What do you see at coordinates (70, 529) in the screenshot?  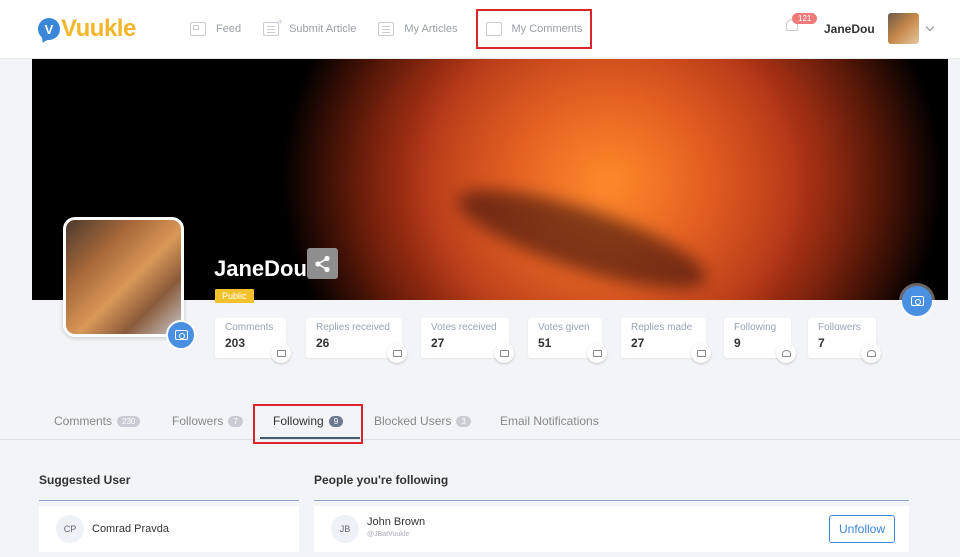 I see `user-initials: CP` at bounding box center [70, 529].